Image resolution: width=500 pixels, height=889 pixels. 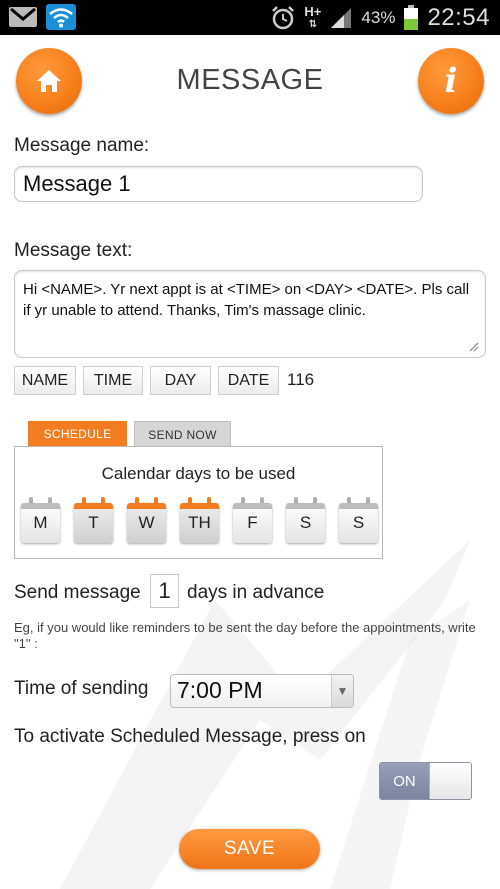 I want to click on day-button-label: W, so click(x=146, y=522).